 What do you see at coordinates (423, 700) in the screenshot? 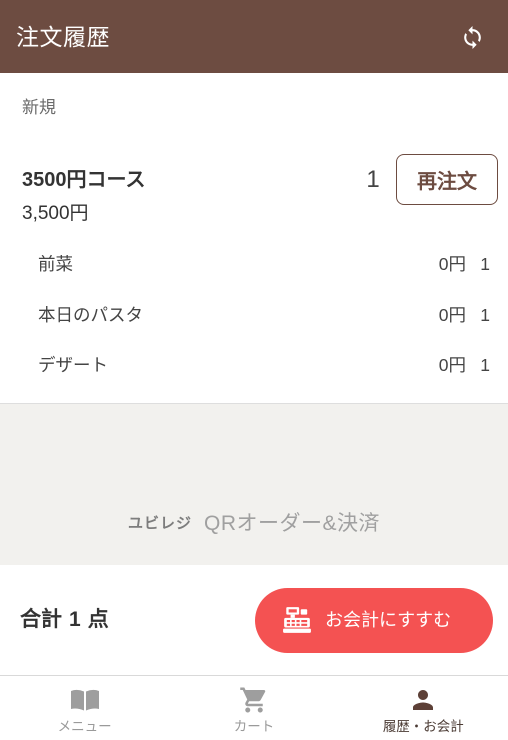
I see `person-icon` at bounding box center [423, 700].